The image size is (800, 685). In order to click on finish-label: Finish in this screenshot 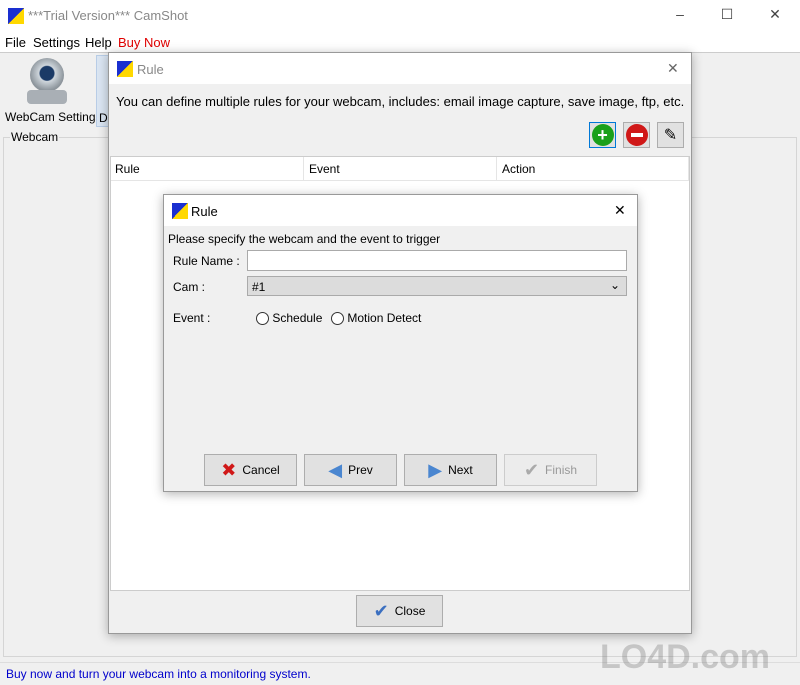, I will do `click(561, 470)`.